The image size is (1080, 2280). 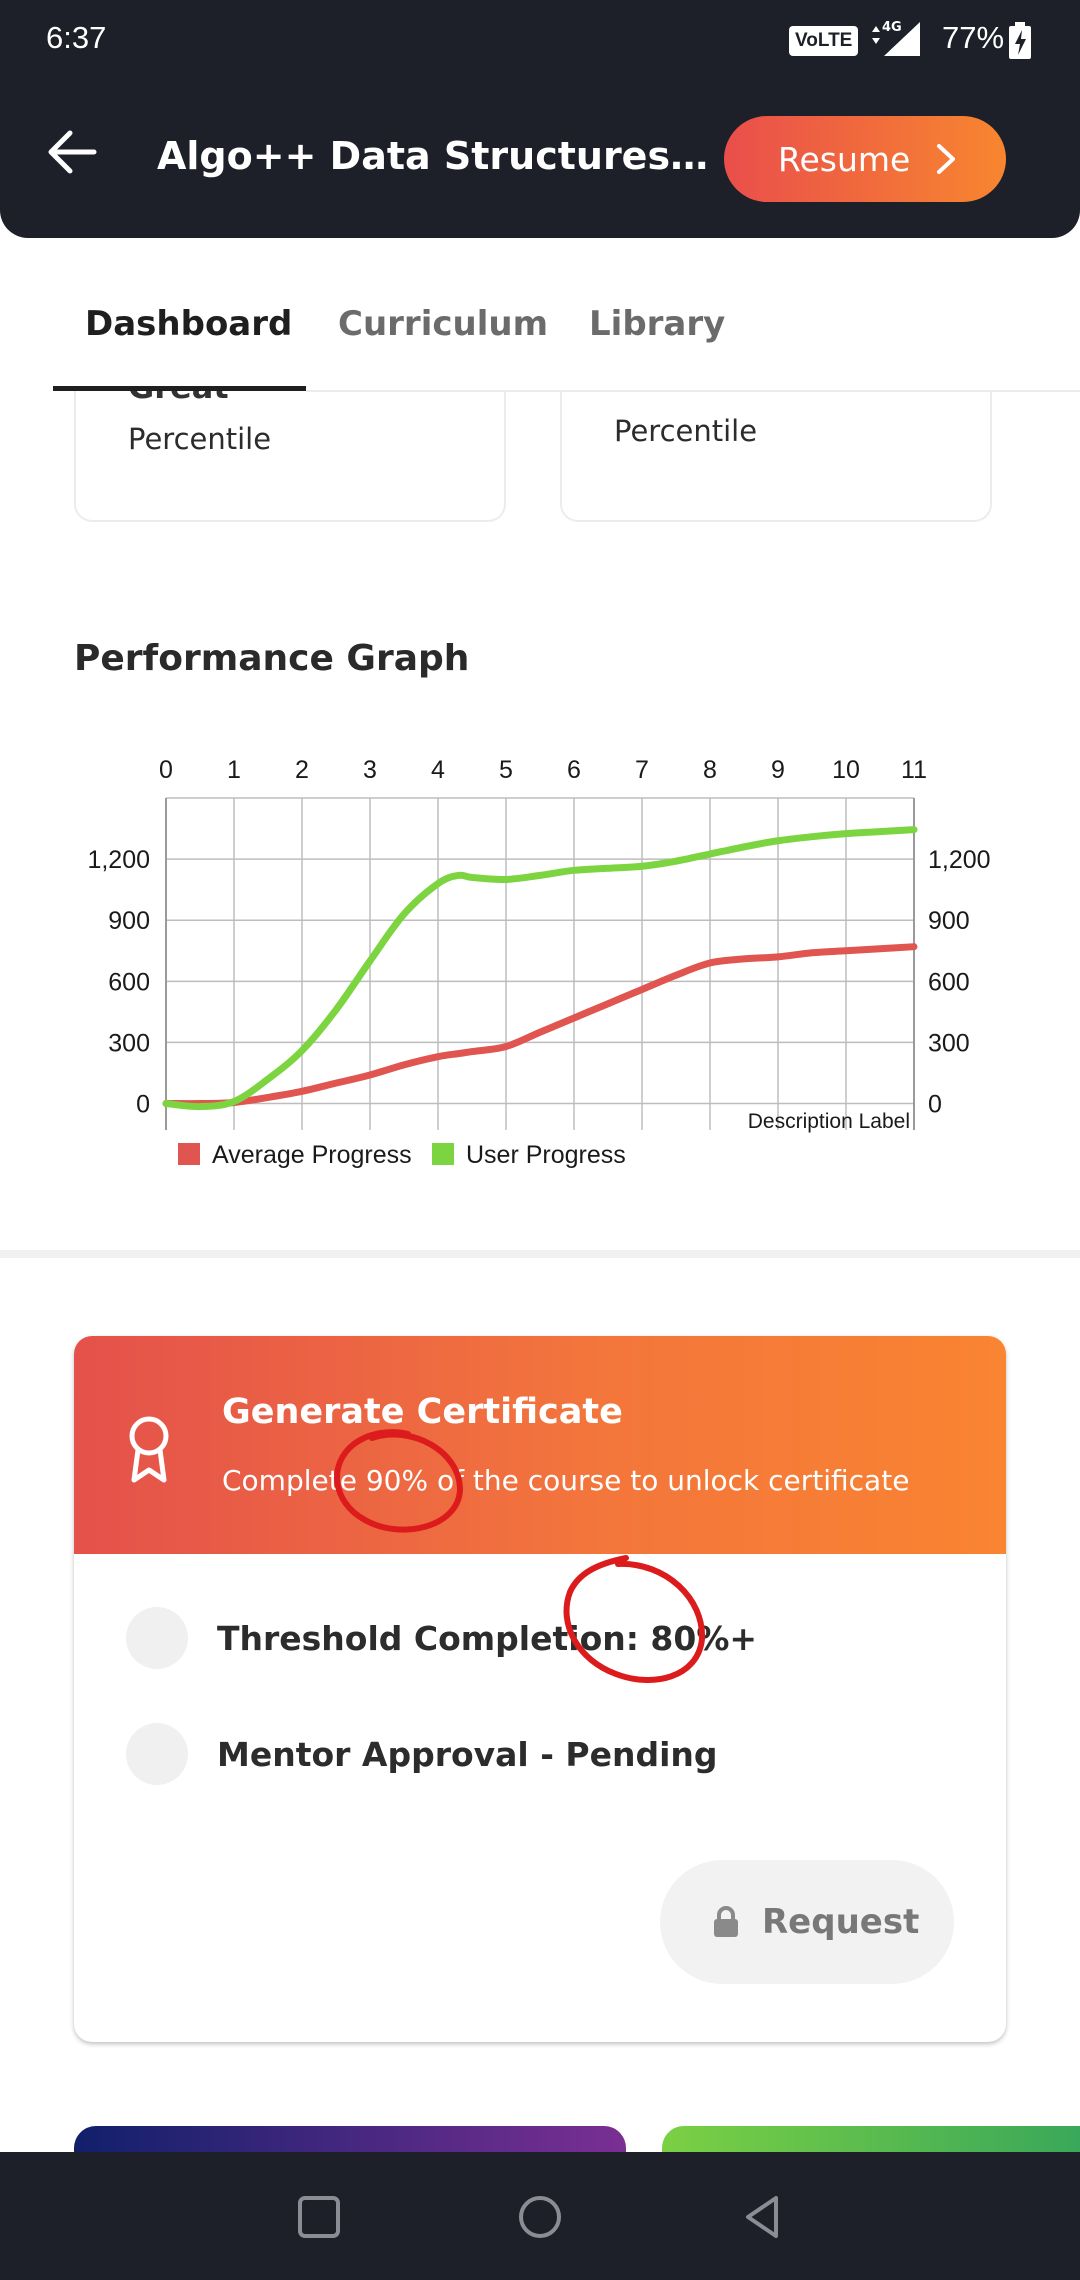 What do you see at coordinates (844, 159) in the screenshot?
I see `resume-label: Resume` at bounding box center [844, 159].